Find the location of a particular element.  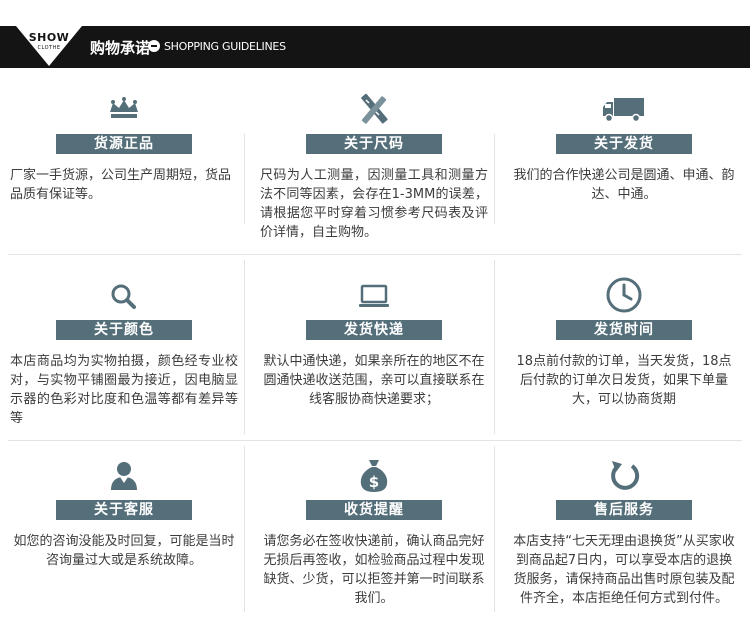

money-bag-icon: $ is located at coordinates (374, 476).